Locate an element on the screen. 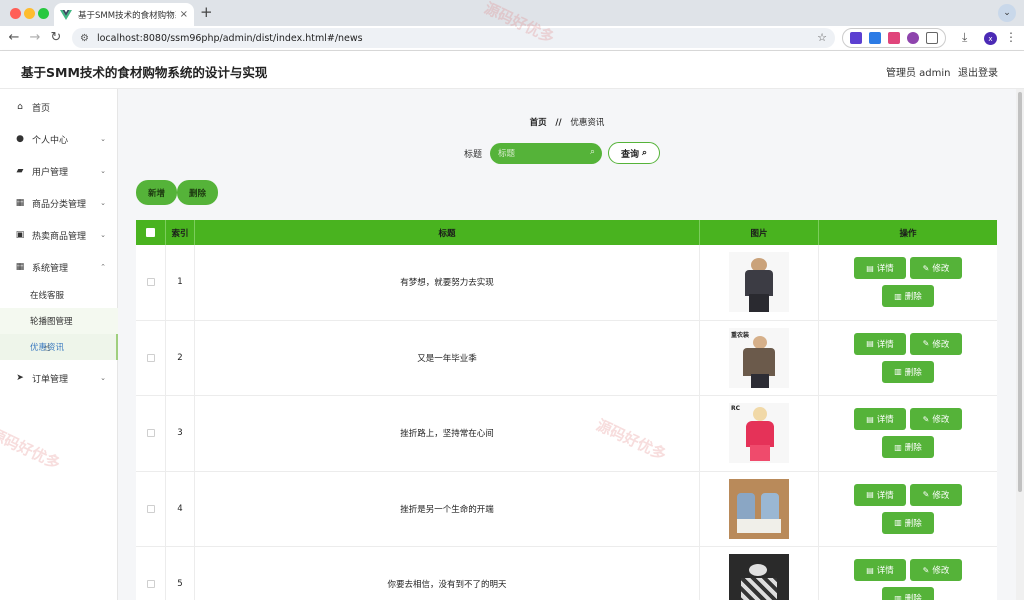  bookmark-icon: ☆ is located at coordinates (822, 37).